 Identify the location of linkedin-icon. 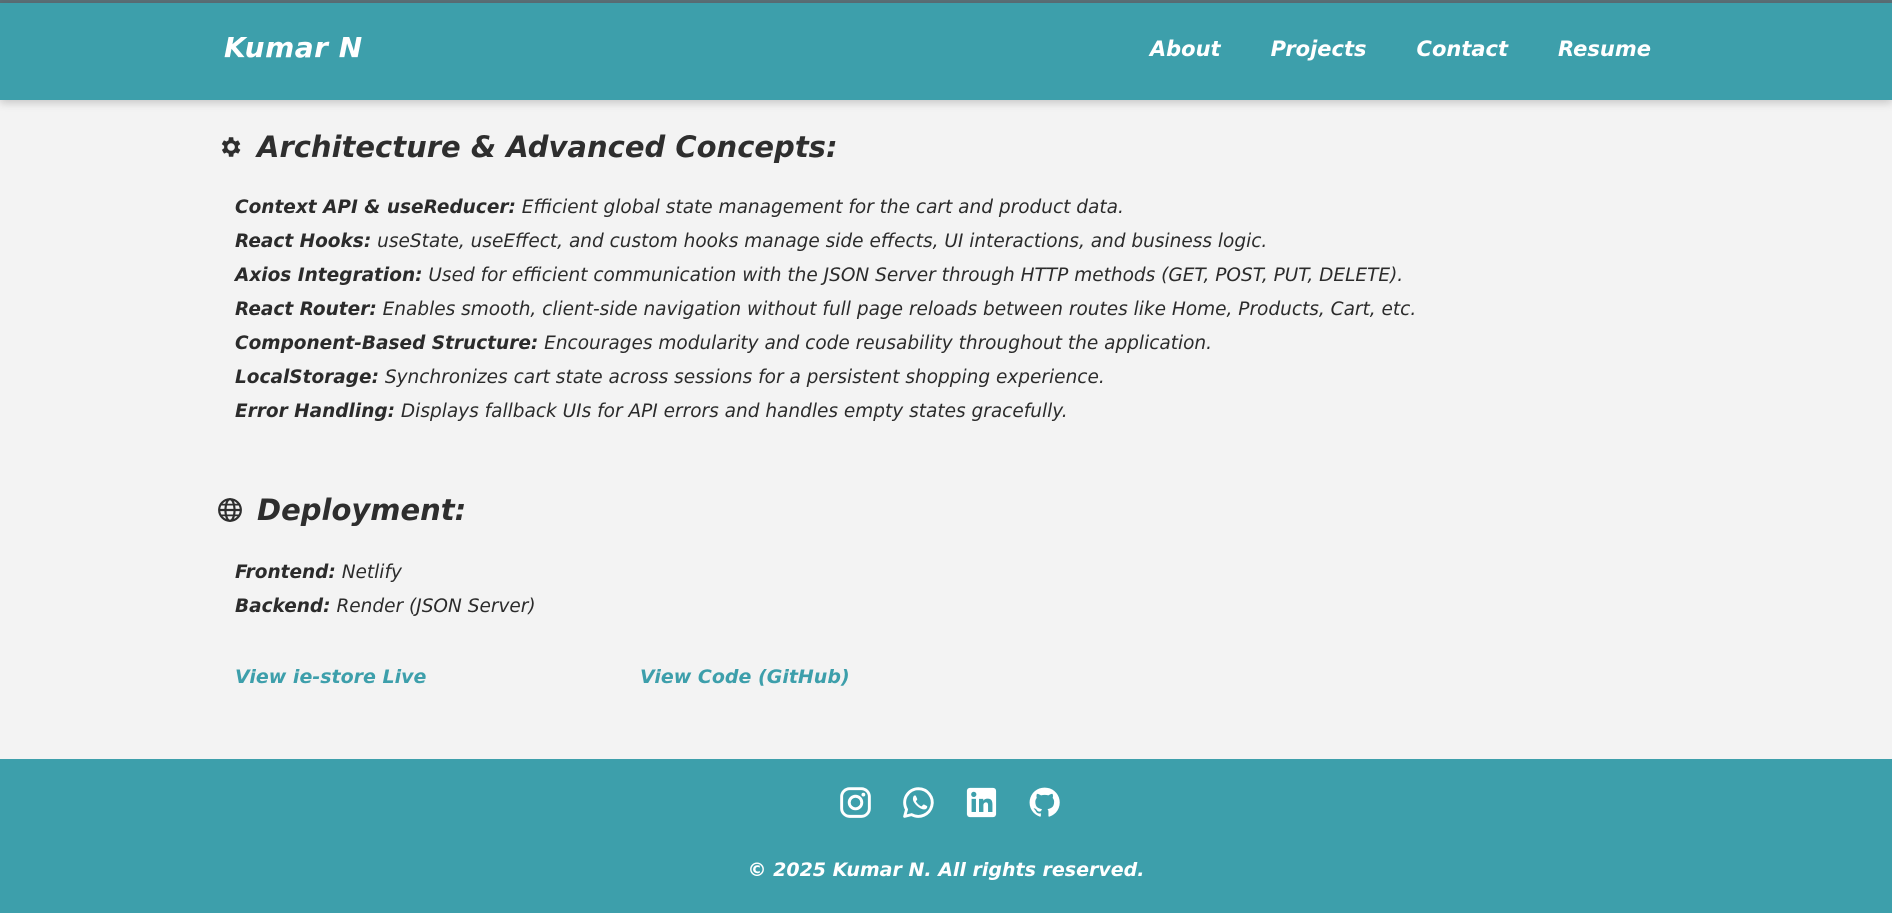
(981, 802).